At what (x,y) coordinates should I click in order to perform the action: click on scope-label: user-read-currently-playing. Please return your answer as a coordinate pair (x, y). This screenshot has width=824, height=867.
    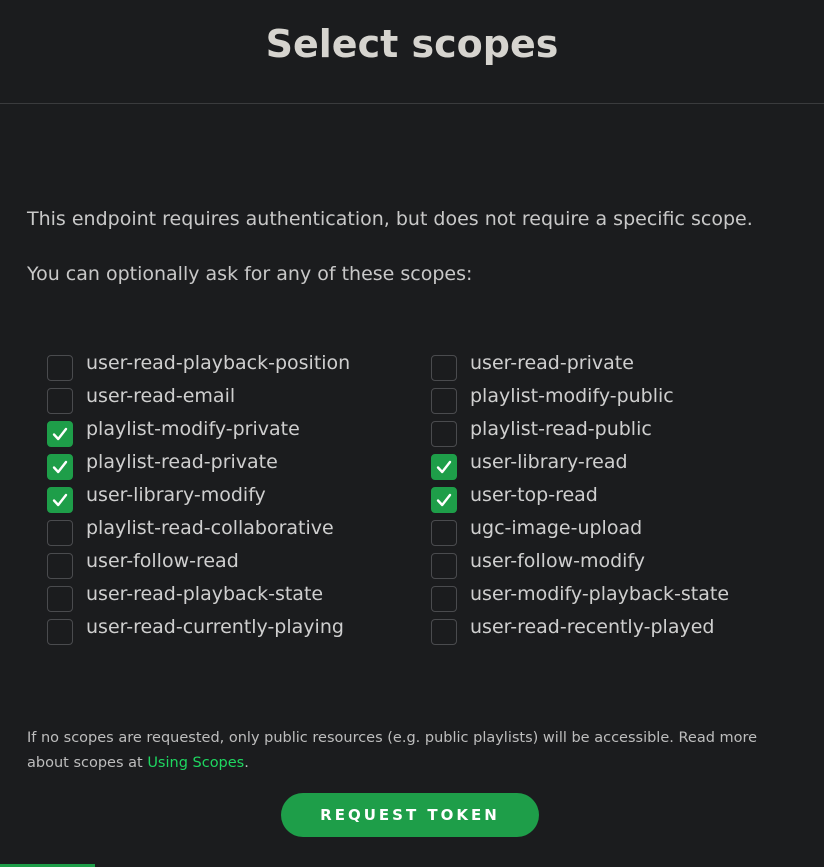
    Looking at the image, I should click on (215, 627).